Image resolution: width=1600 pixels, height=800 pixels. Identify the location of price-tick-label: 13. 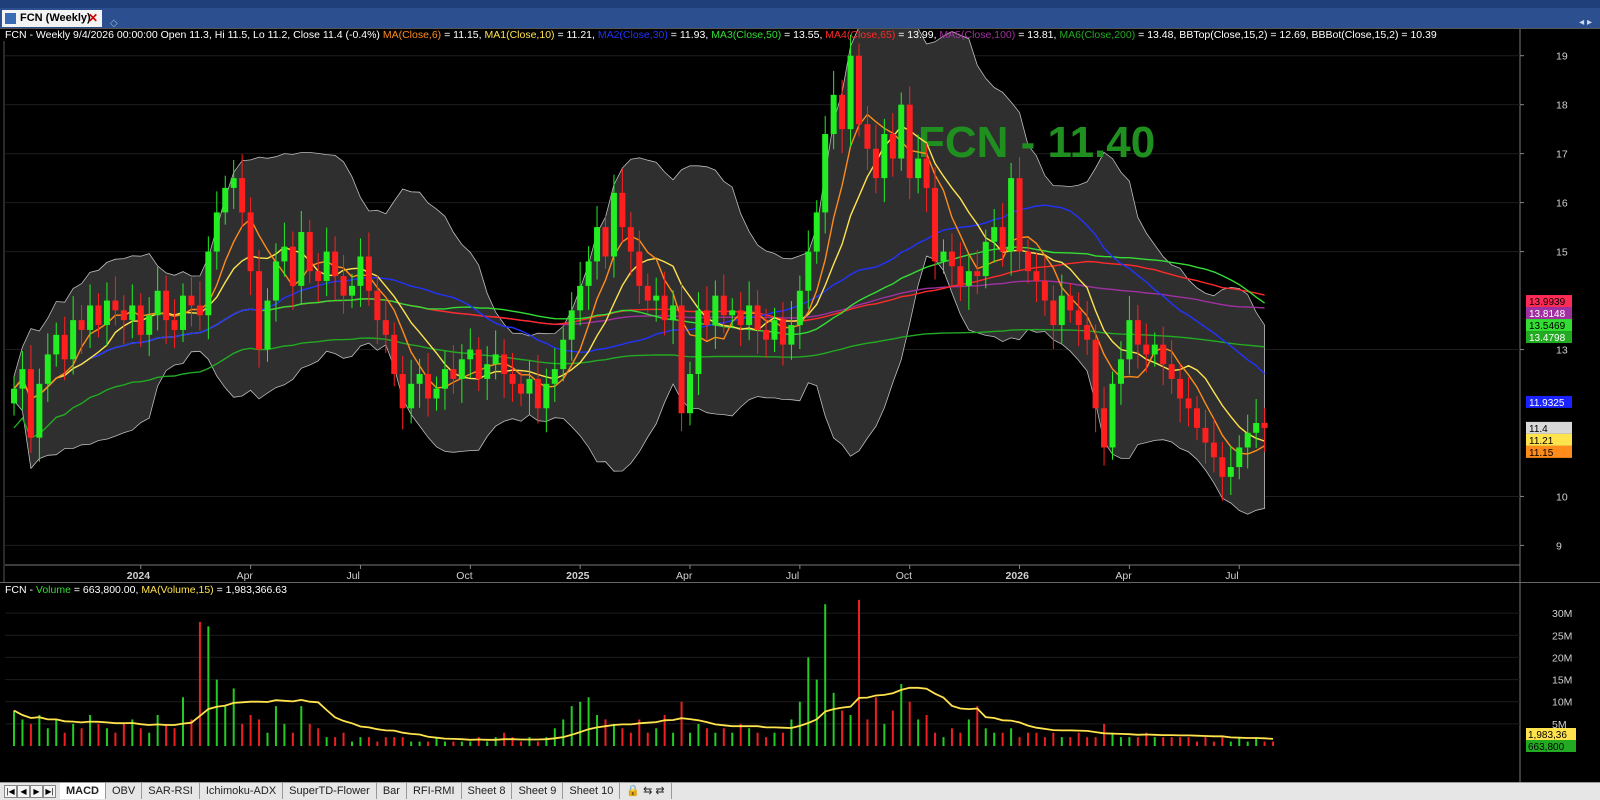
(1562, 351).